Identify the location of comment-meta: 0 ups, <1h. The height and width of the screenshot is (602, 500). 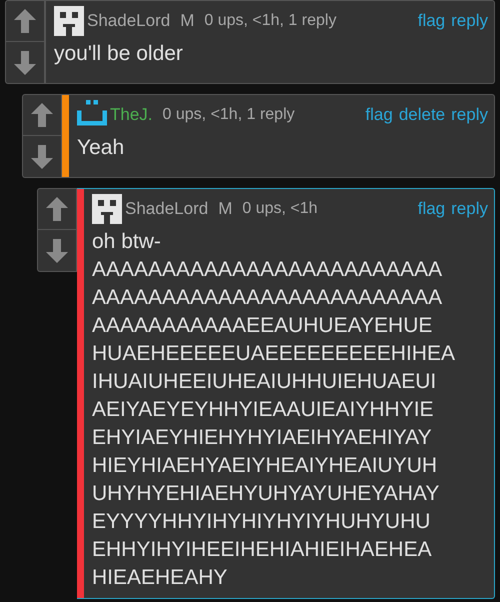
(280, 209).